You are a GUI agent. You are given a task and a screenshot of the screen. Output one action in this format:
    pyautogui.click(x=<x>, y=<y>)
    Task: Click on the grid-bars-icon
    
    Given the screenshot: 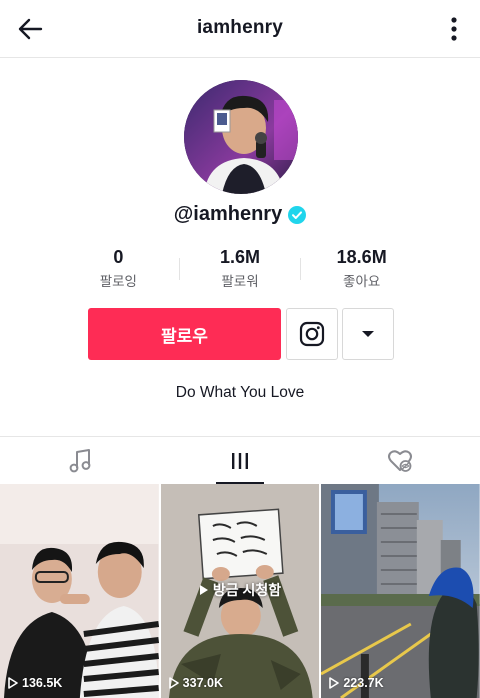 What is the action you would take?
    pyautogui.click(x=240, y=460)
    